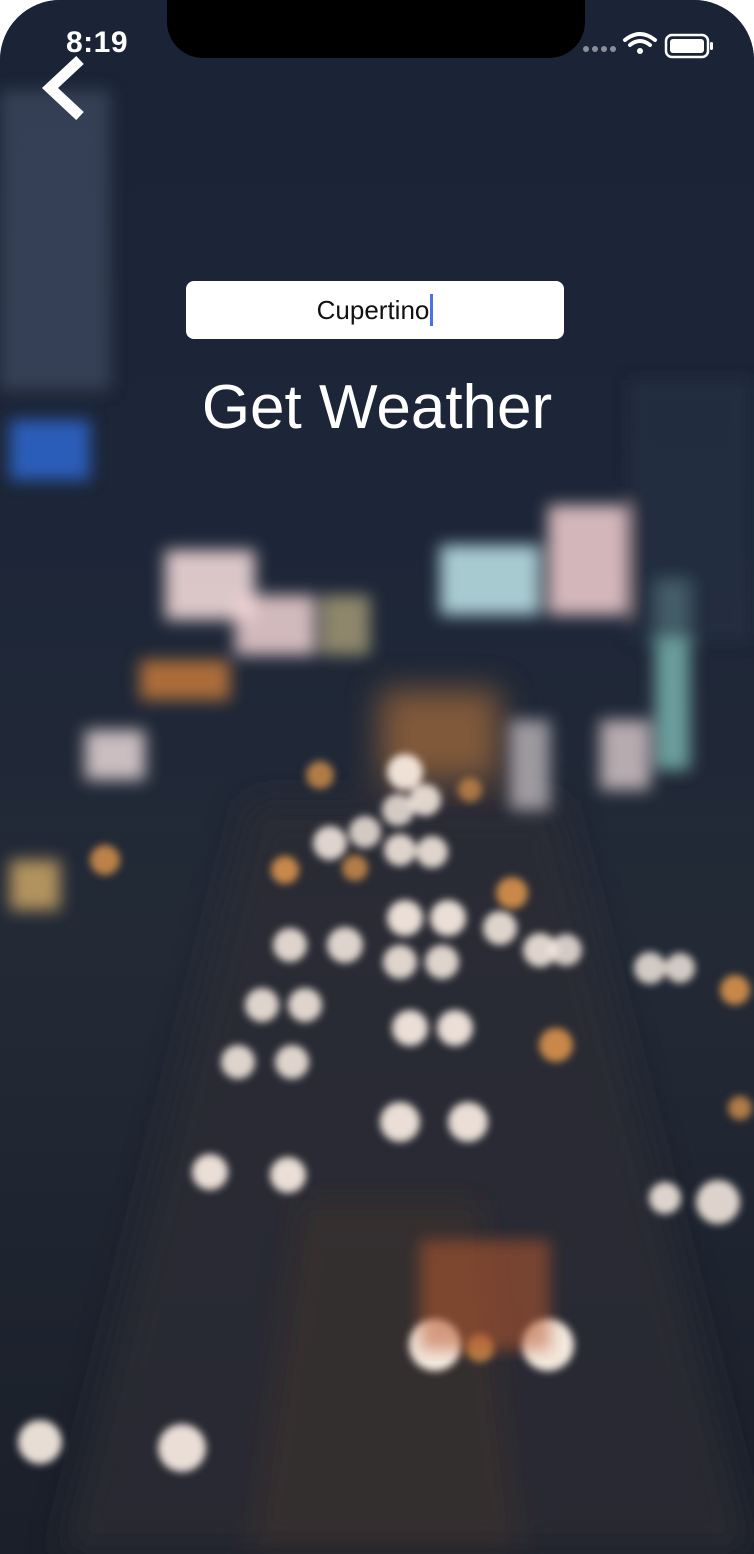 This screenshot has height=1554, width=754. I want to click on city-search-input: Cupertino, so click(375, 310).